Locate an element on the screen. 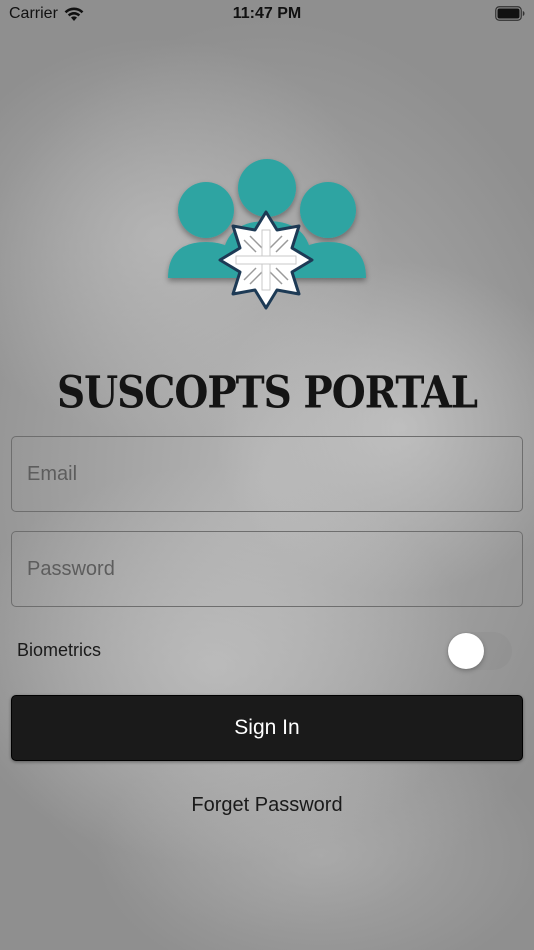 The image size is (534, 950). sign-in-button: Sign In is located at coordinates (267, 728).